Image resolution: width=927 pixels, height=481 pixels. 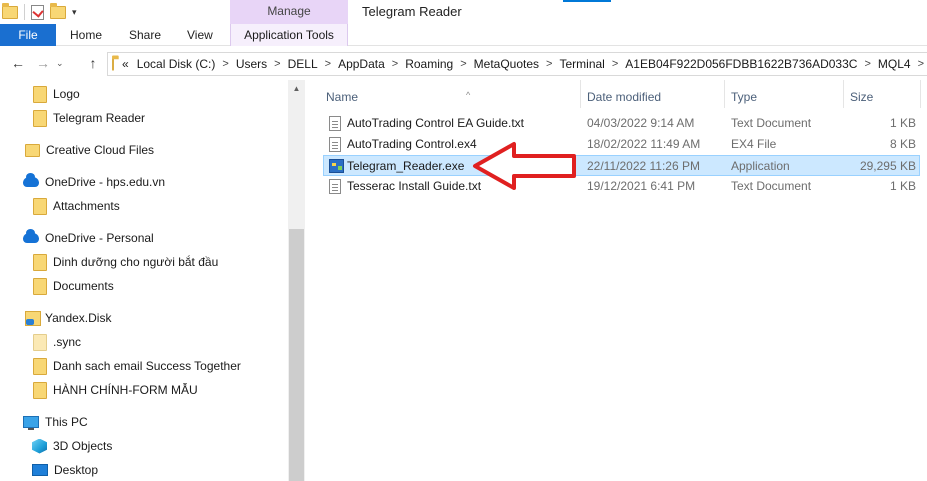 I want to click on ribbon-tabs: File Home Share View Application Tools, so click(x=463, y=35).